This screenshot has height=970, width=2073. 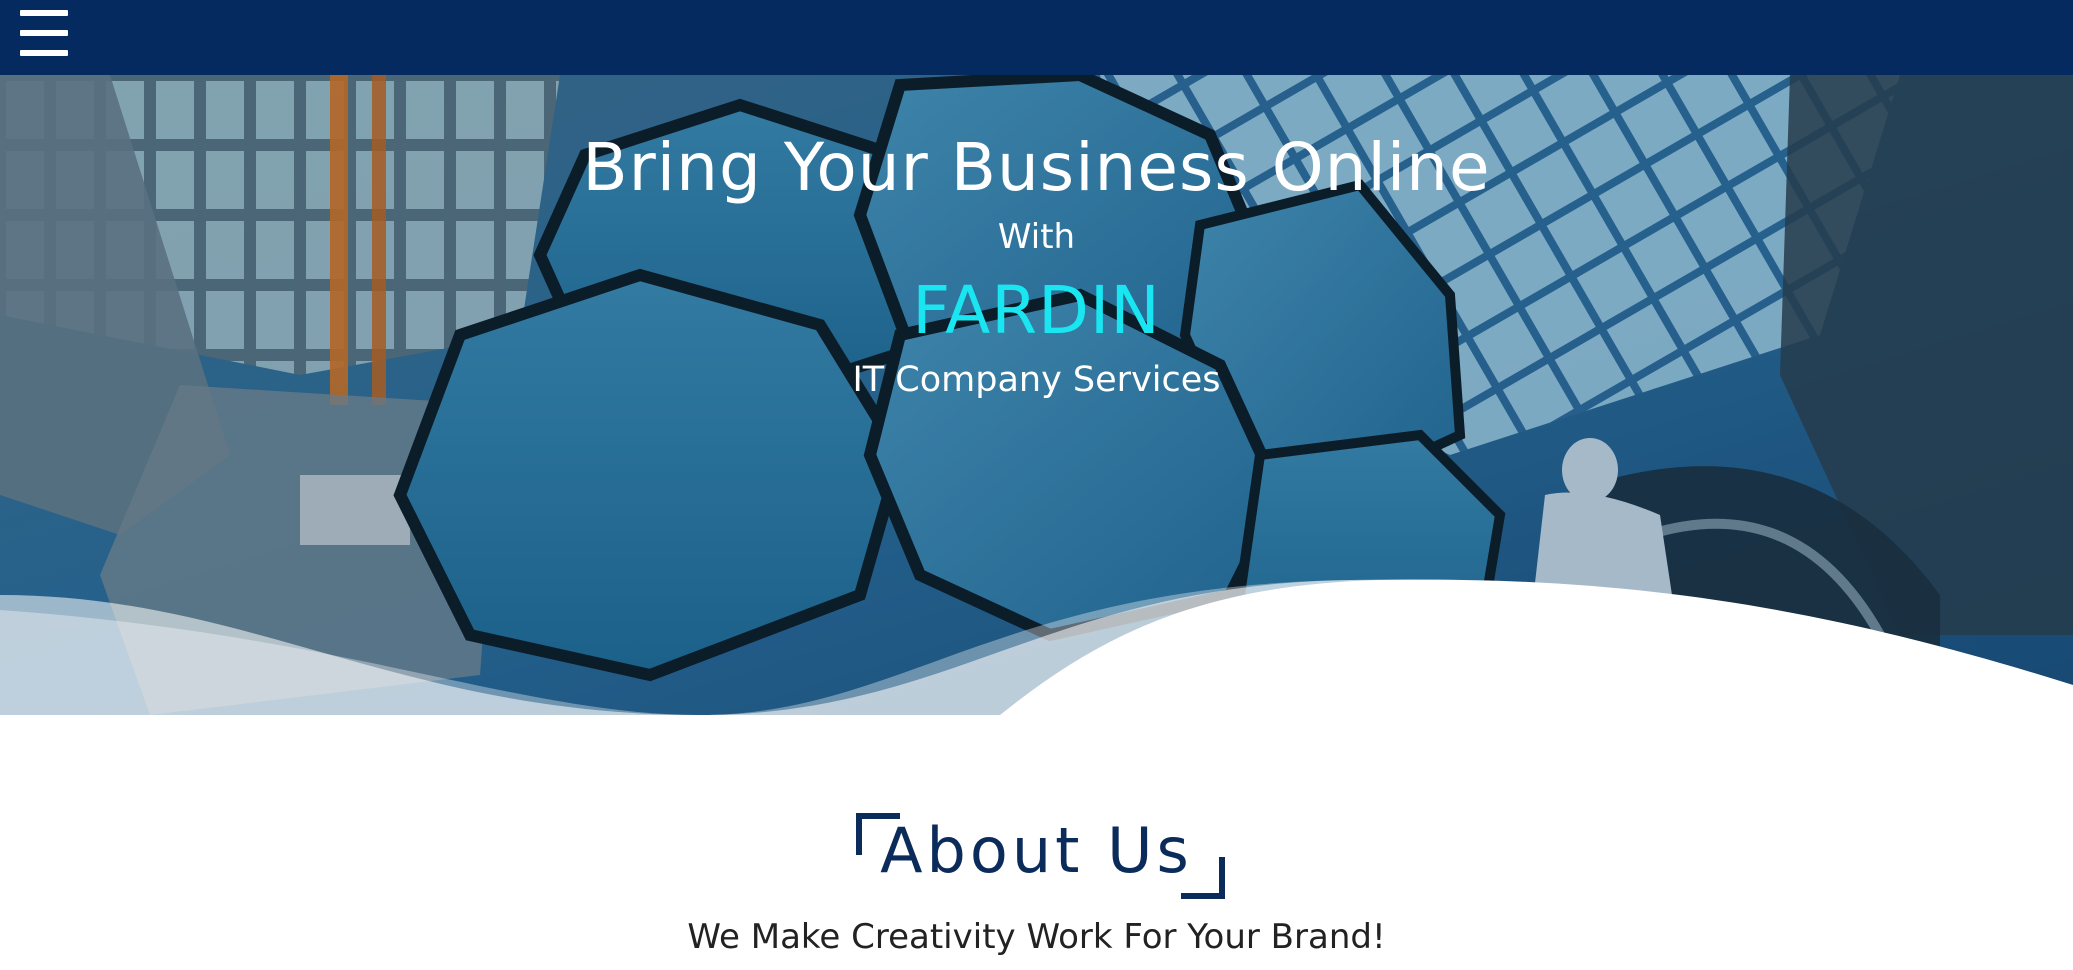 I want to click on about-subheading: We Make Creativity Work For Your Brand!, so click(x=1036, y=937).